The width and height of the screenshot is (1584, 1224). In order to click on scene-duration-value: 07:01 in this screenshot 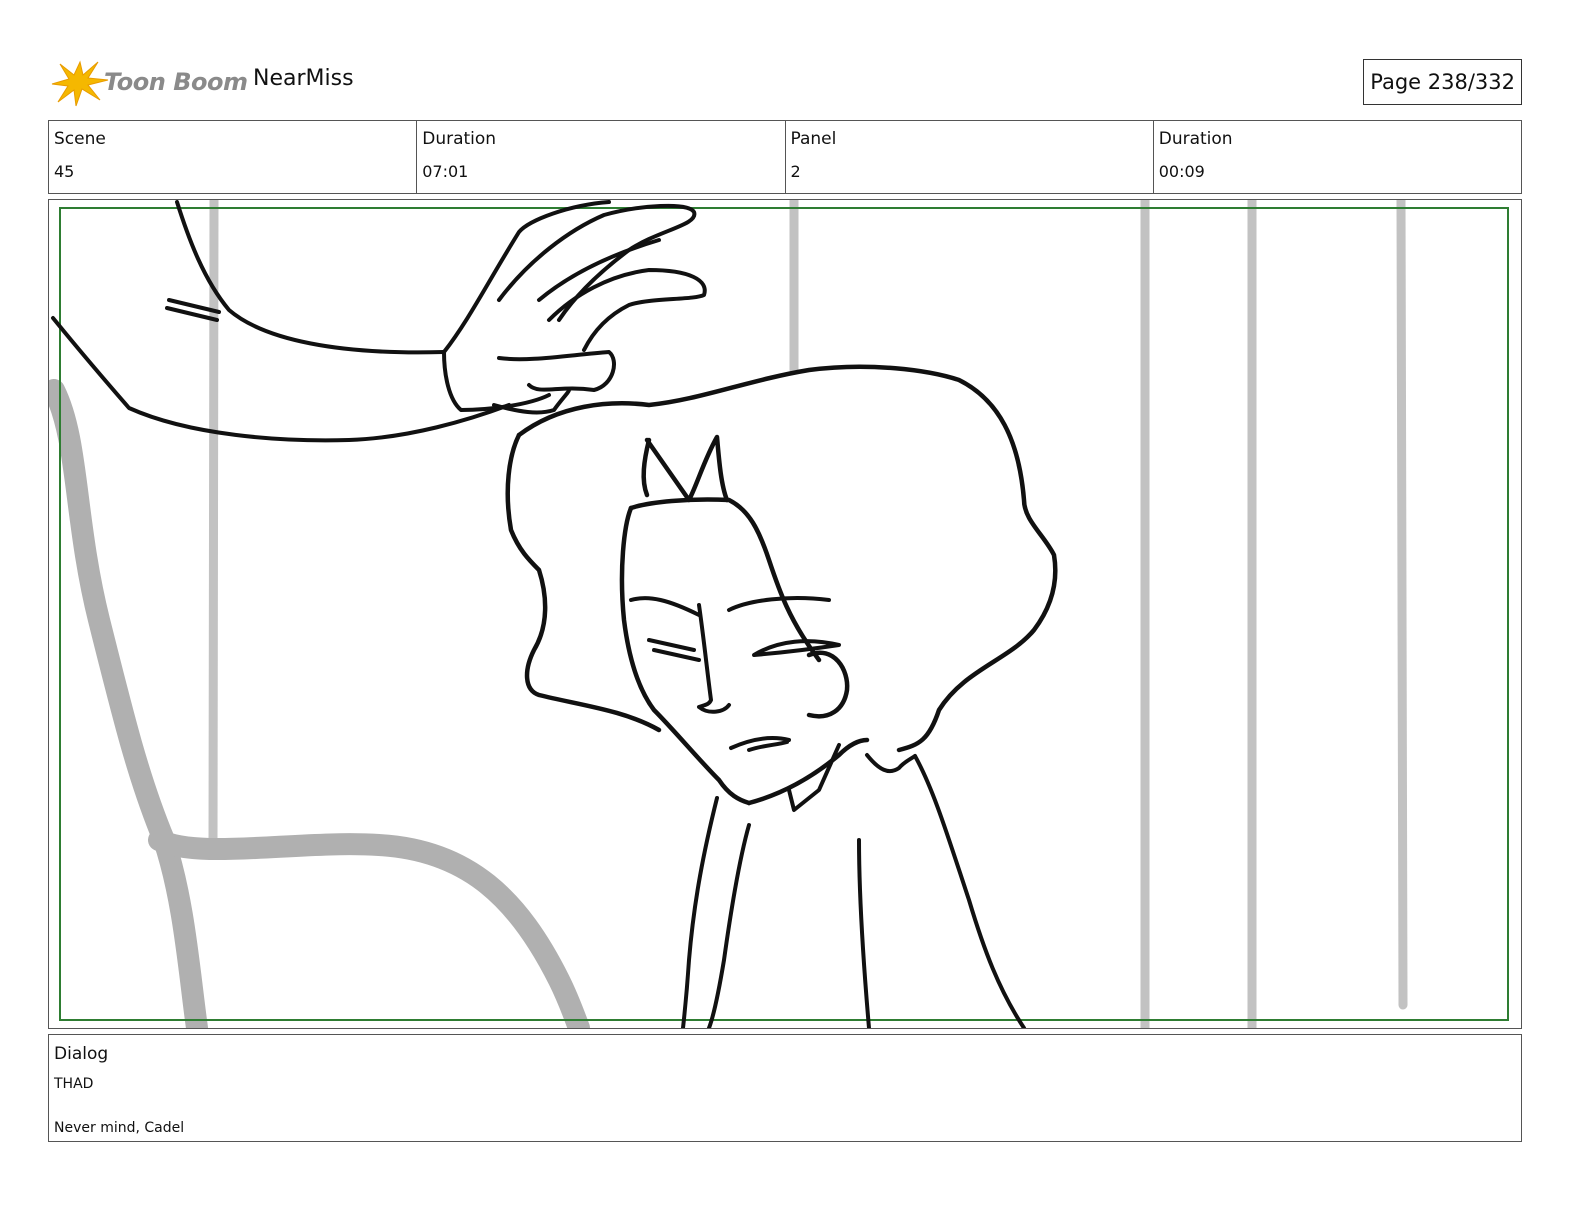, I will do `click(445, 171)`.